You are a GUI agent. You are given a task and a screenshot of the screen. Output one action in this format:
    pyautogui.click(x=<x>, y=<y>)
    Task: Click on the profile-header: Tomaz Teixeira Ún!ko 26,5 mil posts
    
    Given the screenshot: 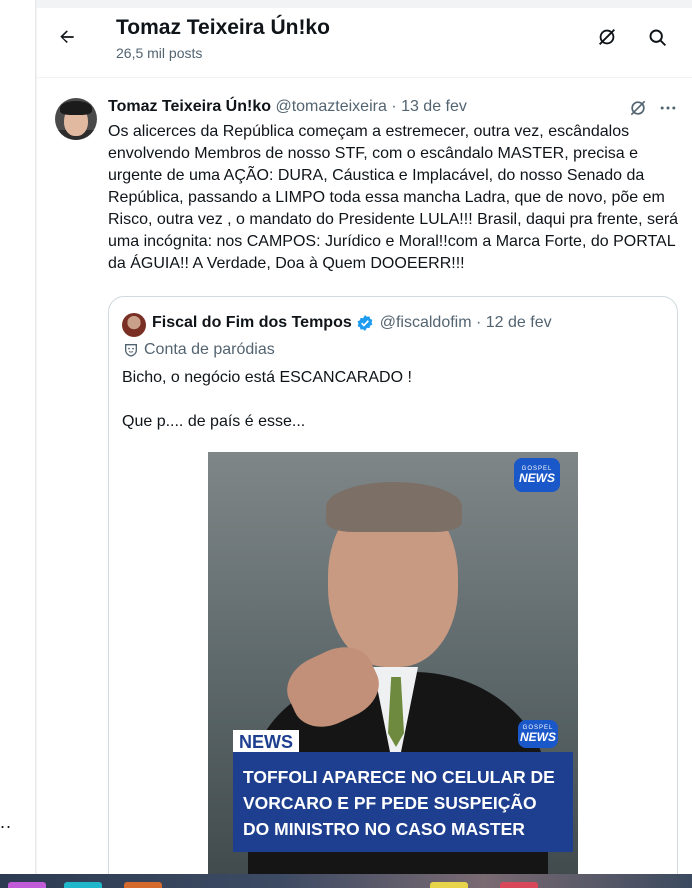 What is the action you would take?
    pyautogui.click(x=364, y=43)
    